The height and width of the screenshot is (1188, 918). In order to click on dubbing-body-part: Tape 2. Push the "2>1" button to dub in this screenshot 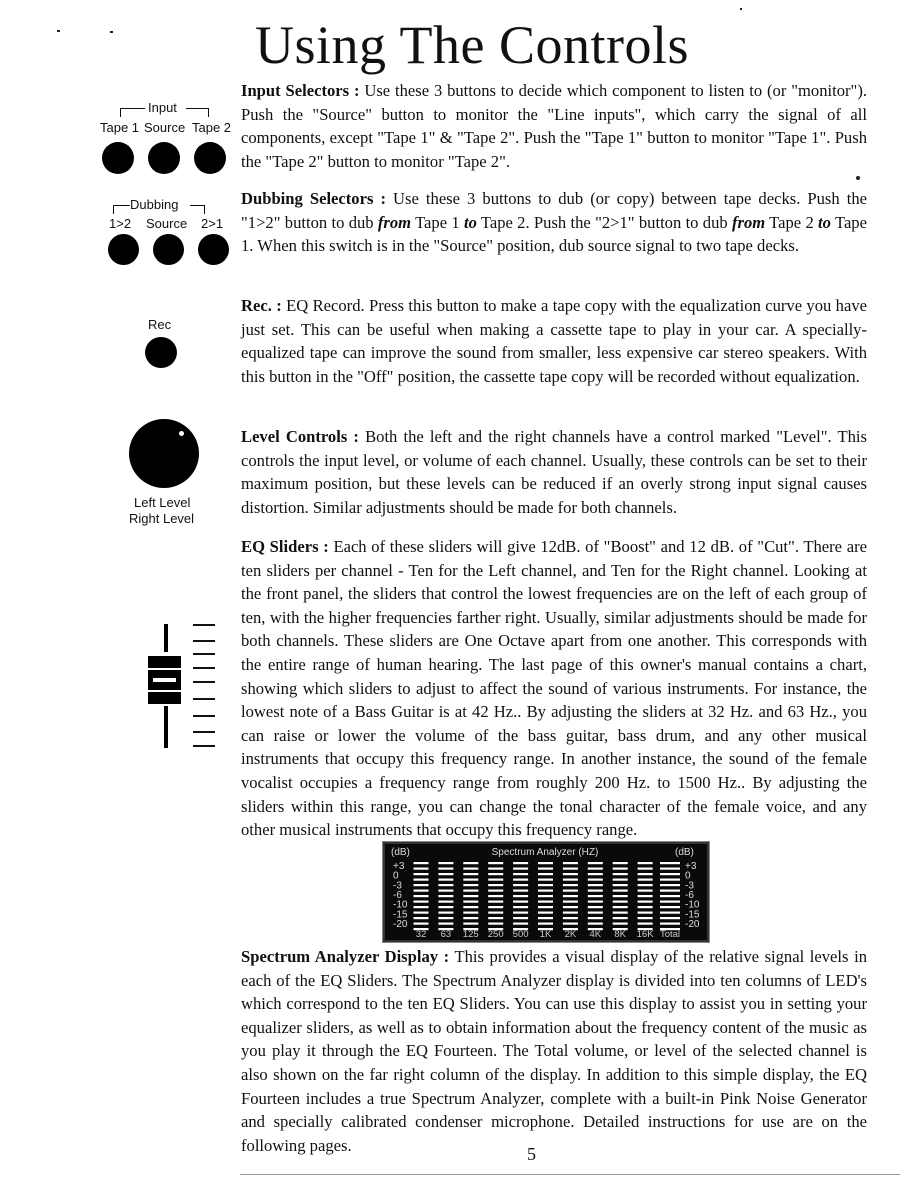, I will do `click(604, 222)`.